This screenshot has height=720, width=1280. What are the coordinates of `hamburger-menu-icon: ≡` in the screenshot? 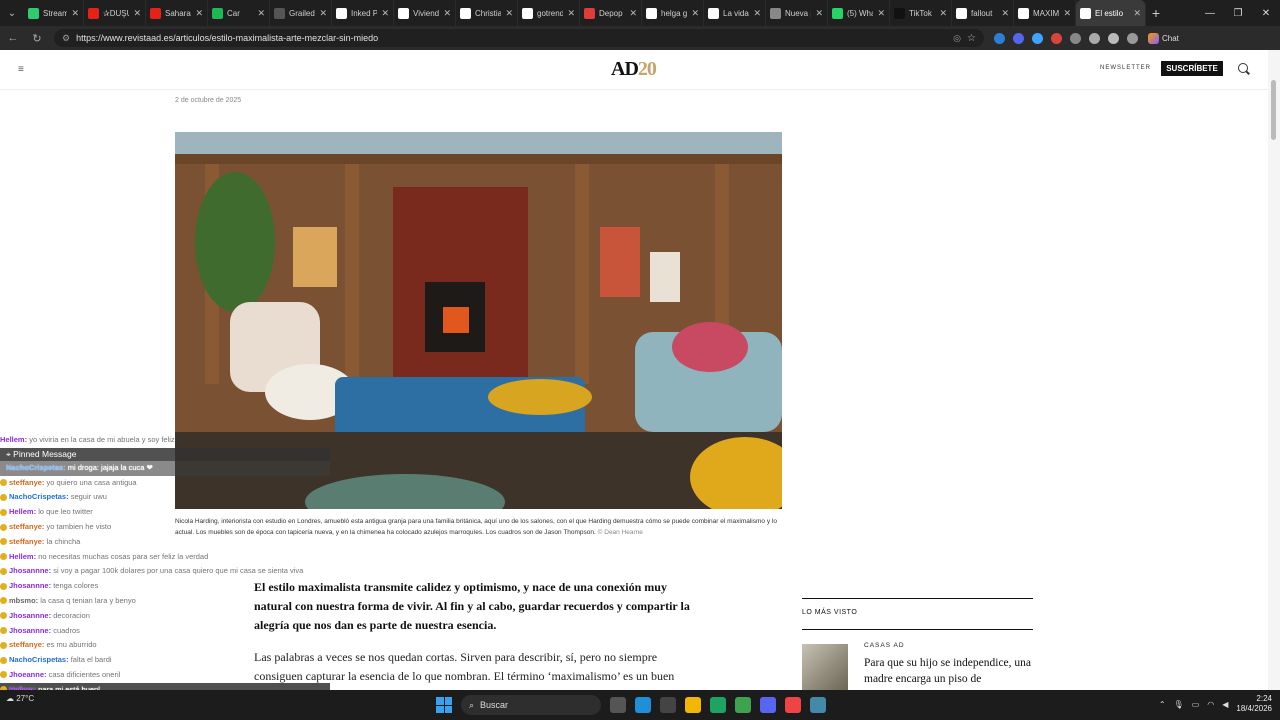 It's located at (22, 69).